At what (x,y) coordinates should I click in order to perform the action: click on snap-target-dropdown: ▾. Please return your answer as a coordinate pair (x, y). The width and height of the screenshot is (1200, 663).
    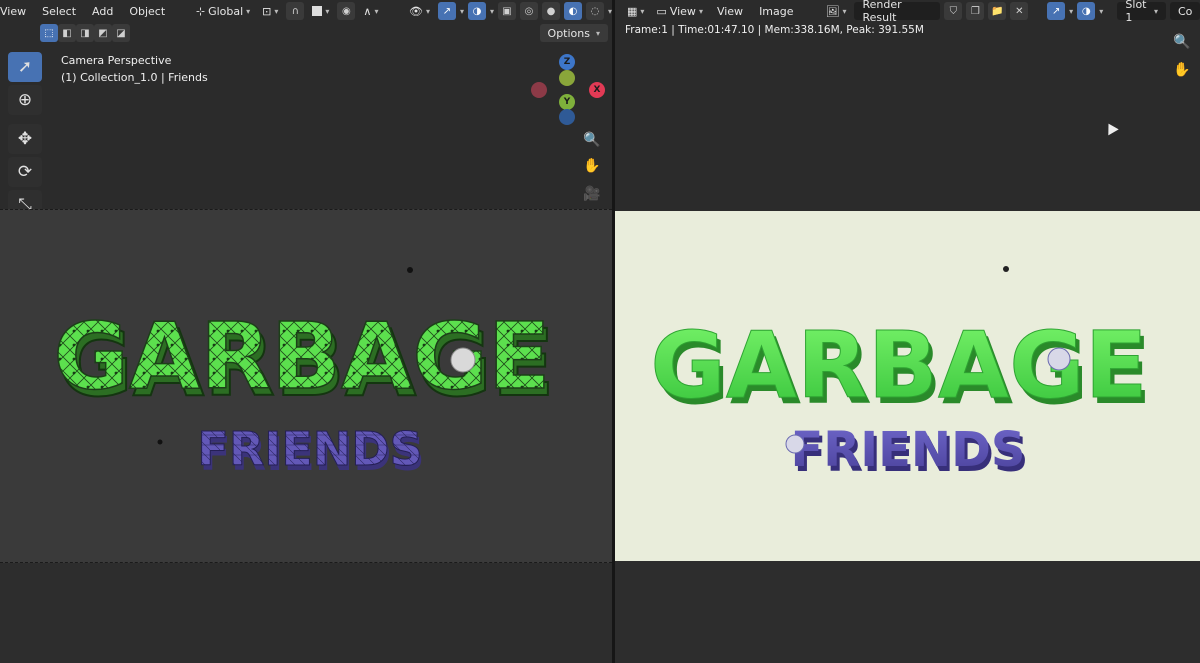
    Looking at the image, I should click on (320, 11).